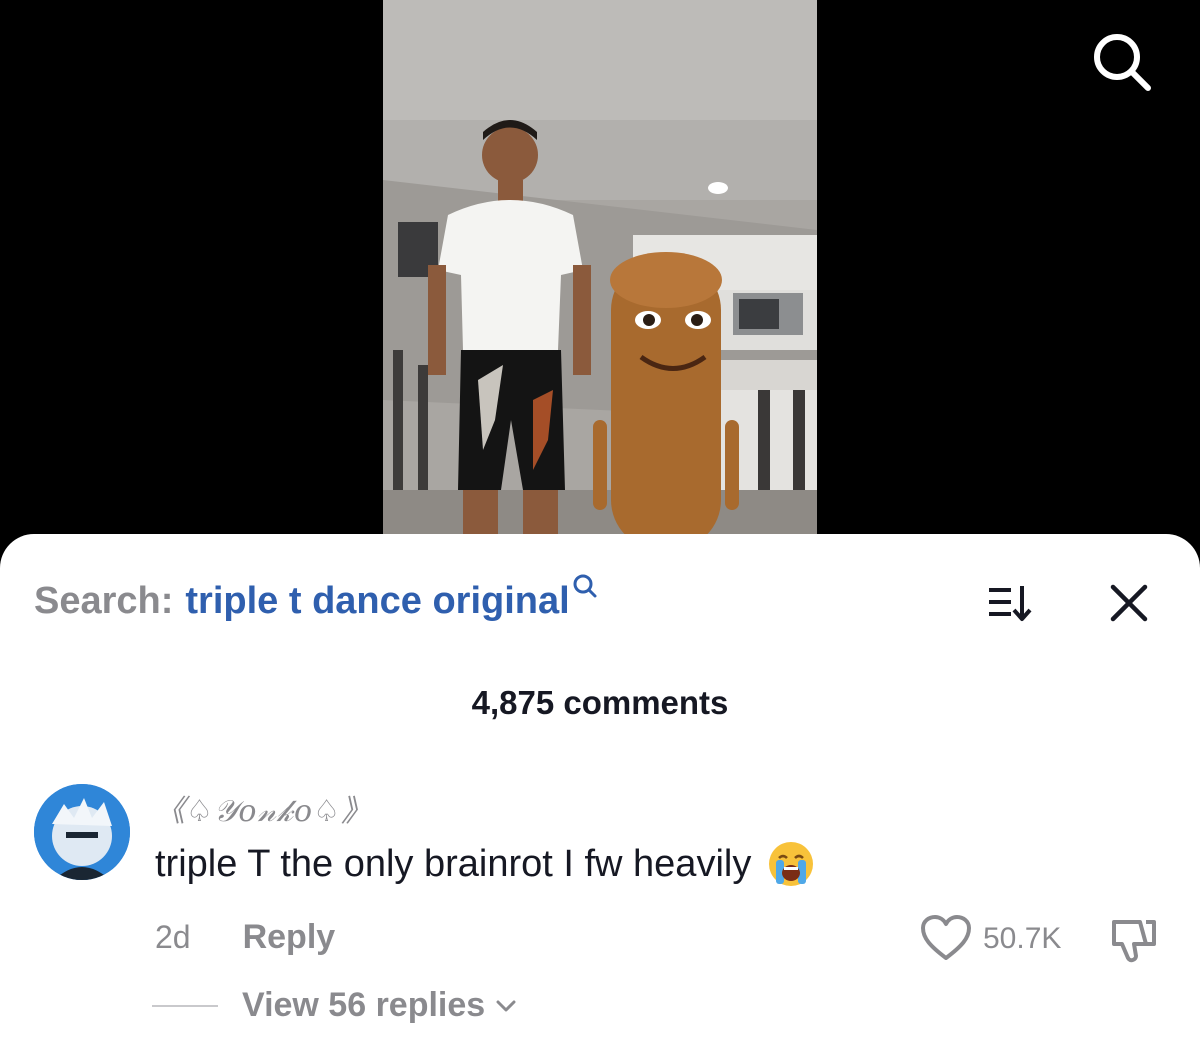 The height and width of the screenshot is (1039, 1200). I want to click on comment-count-label: 4,875 comments, so click(600, 702).